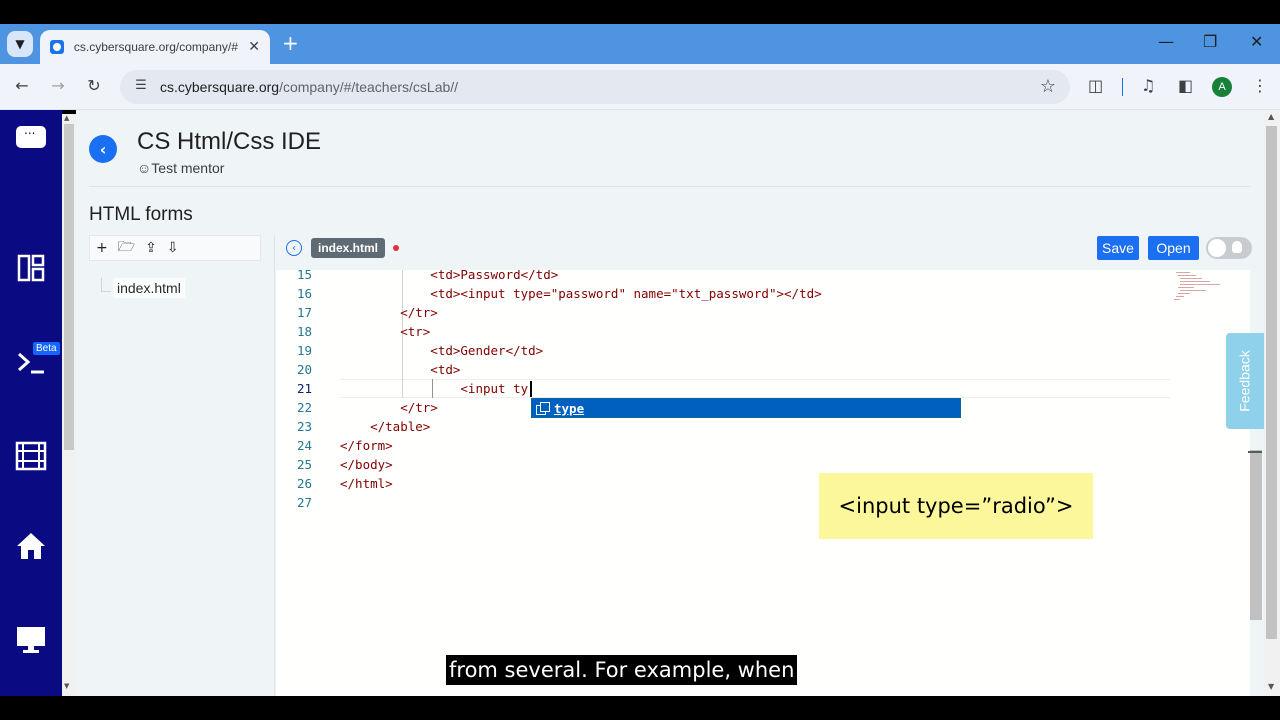 This screenshot has height=720, width=1280. Describe the element at coordinates (1185, 85) in the screenshot. I see `side-panel-icon: ◧` at that location.